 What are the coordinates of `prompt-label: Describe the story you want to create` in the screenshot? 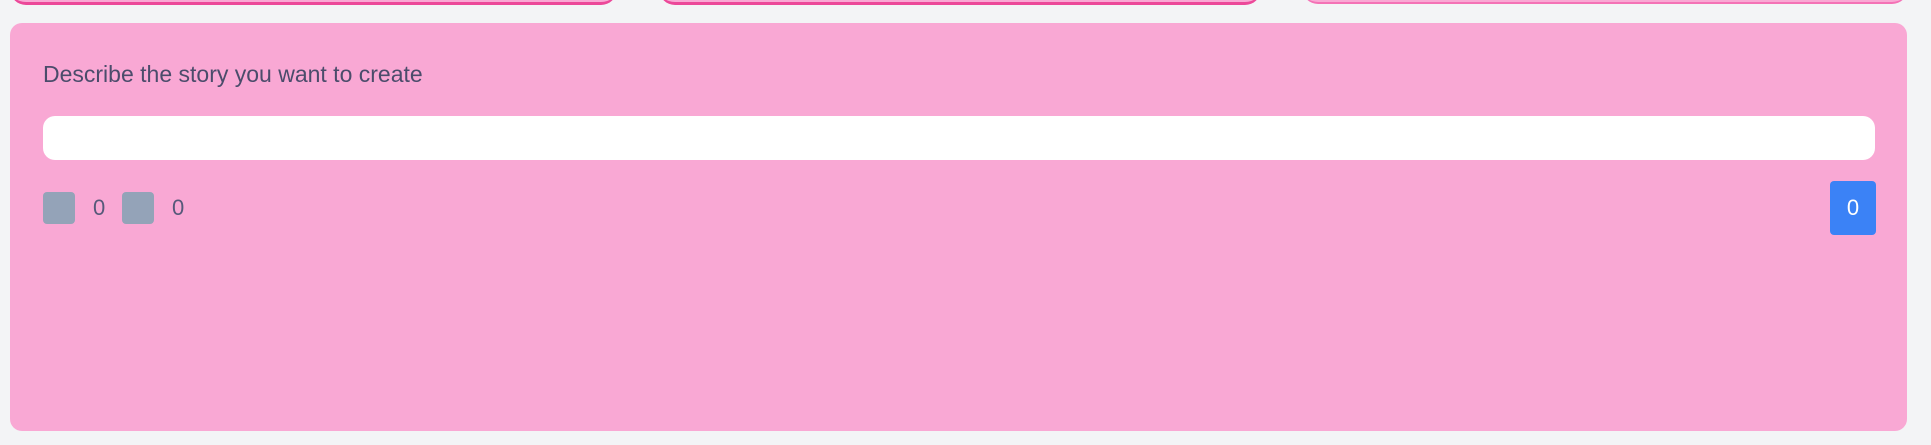 It's located at (233, 74).